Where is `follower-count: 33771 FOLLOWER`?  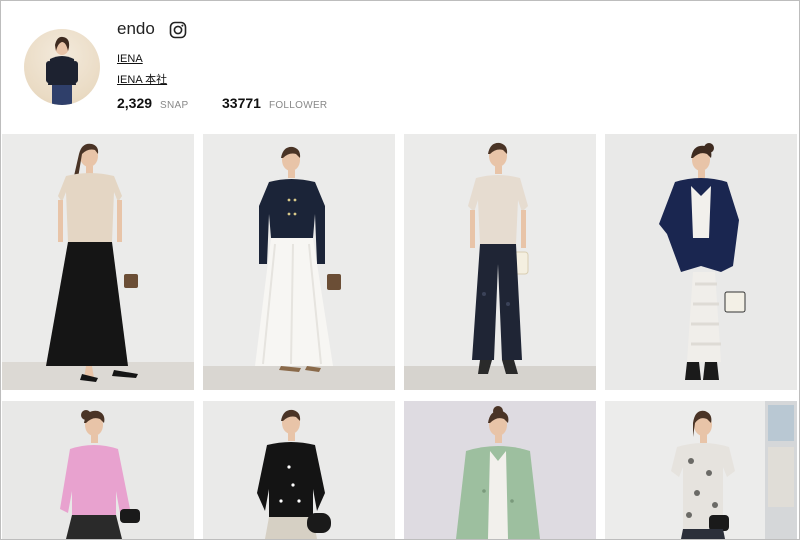
follower-count: 33771 FOLLOWER is located at coordinates (274, 103).